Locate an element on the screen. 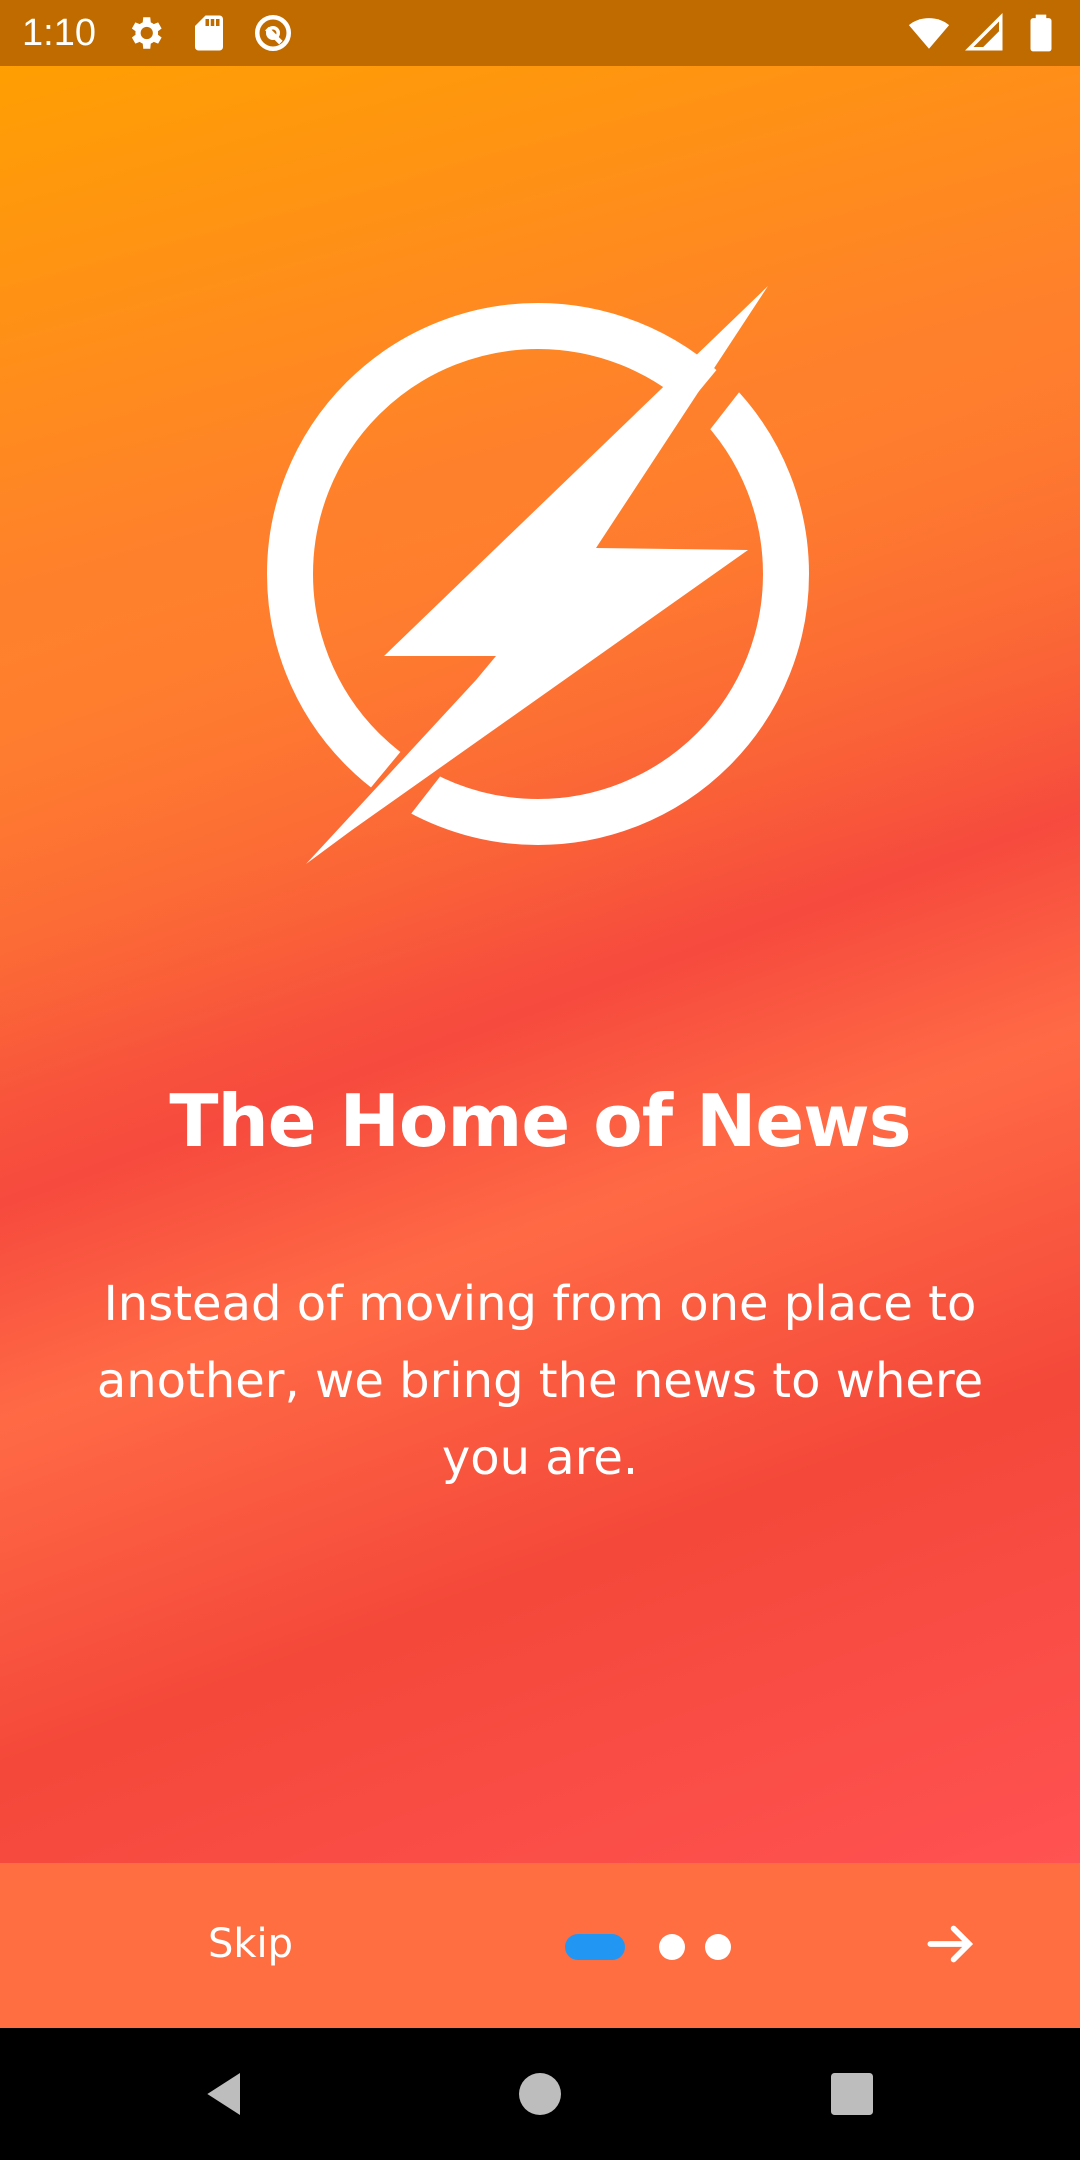  back-button is located at coordinates (226, 2094).